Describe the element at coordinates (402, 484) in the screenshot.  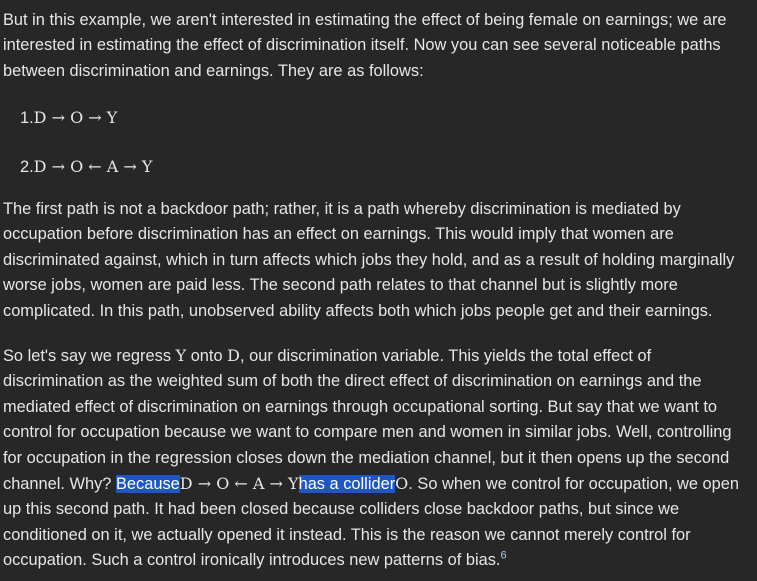
I see `math-o: O` at that location.